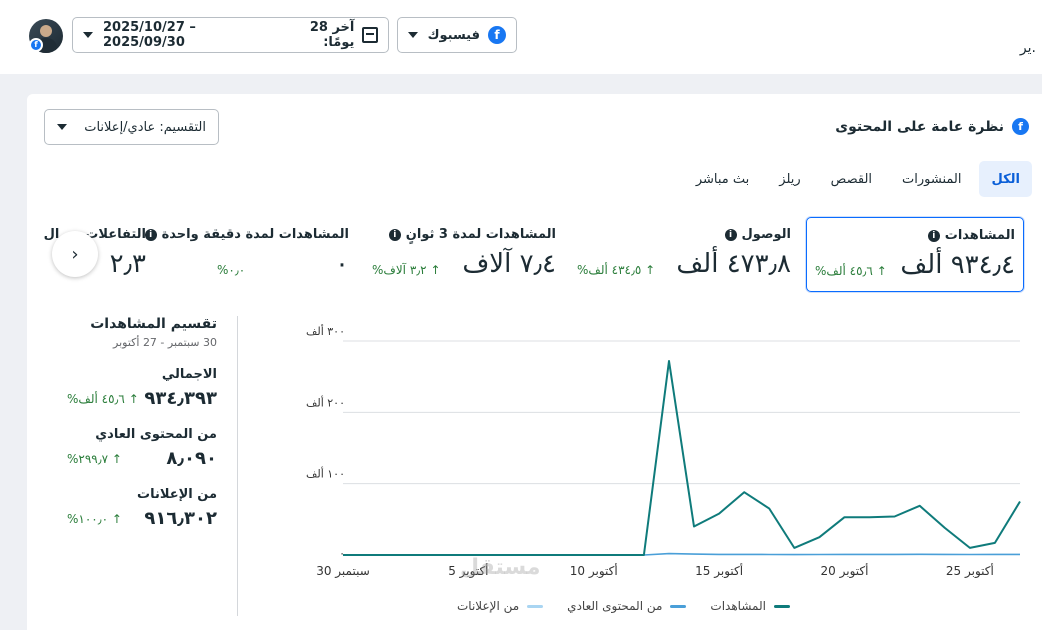  Describe the element at coordinates (142, 388) in the screenshot. I see `breakdown-total: الاجمالي ٩٣٤٫٣٩٣ ↑ ٤٥٫٦ ألف%` at that location.